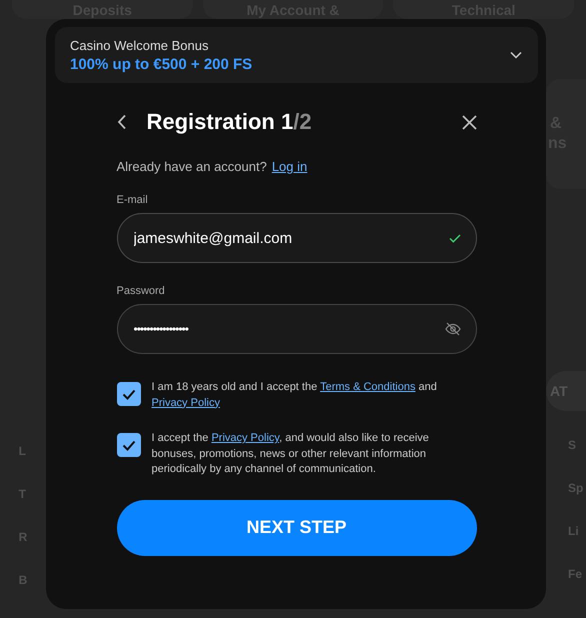 This screenshot has height=618, width=586. What do you see at coordinates (121, 122) in the screenshot?
I see `back-button` at bounding box center [121, 122].